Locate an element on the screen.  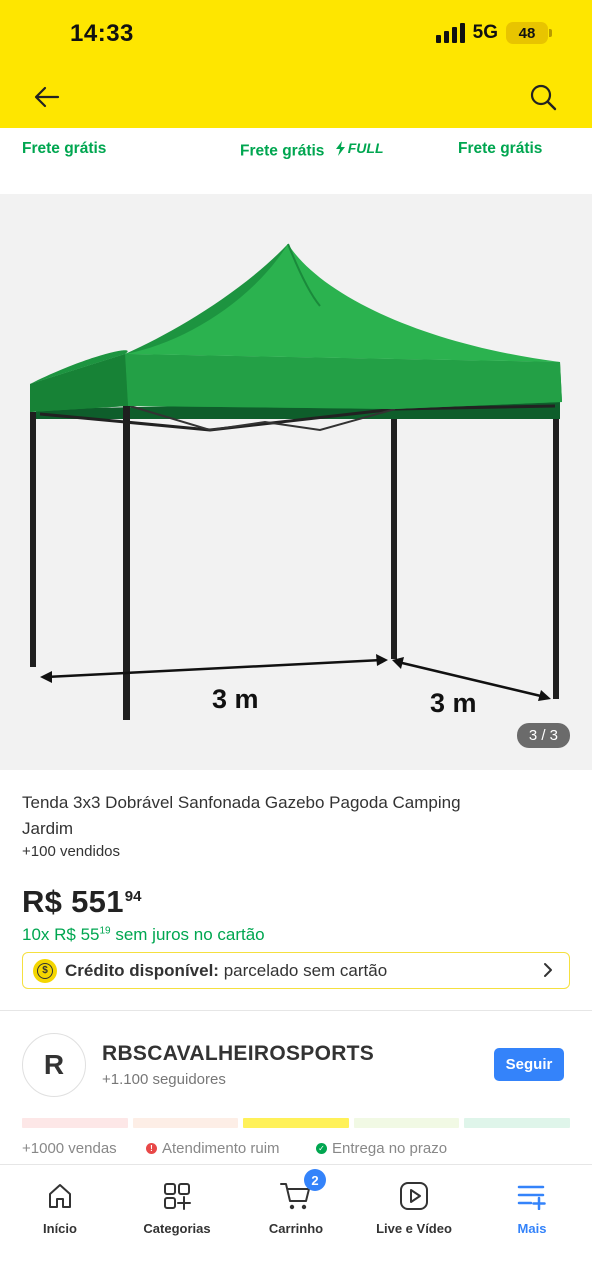
dimension-width-label: 3 m is located at coordinates (235, 699).